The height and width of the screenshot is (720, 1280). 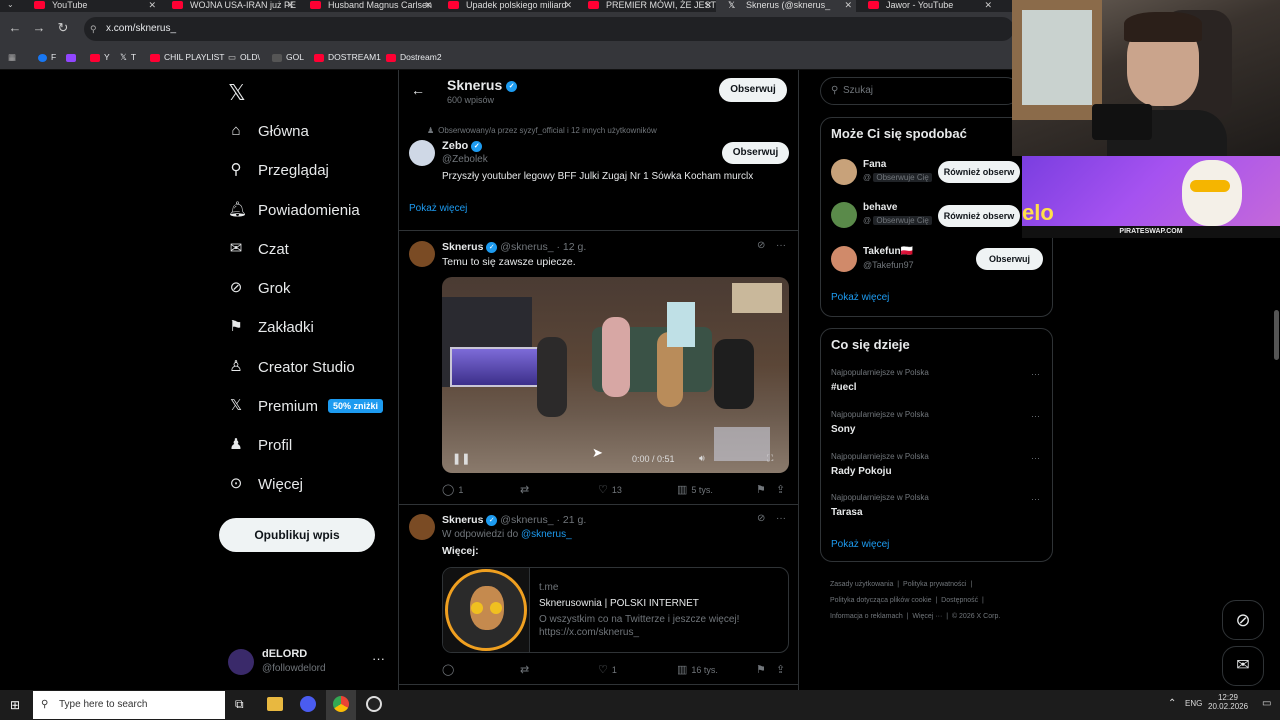 What do you see at coordinates (936, 382) in the screenshot?
I see `trend-item: Najpopularniejsze w Polska #uecl ···` at bounding box center [936, 382].